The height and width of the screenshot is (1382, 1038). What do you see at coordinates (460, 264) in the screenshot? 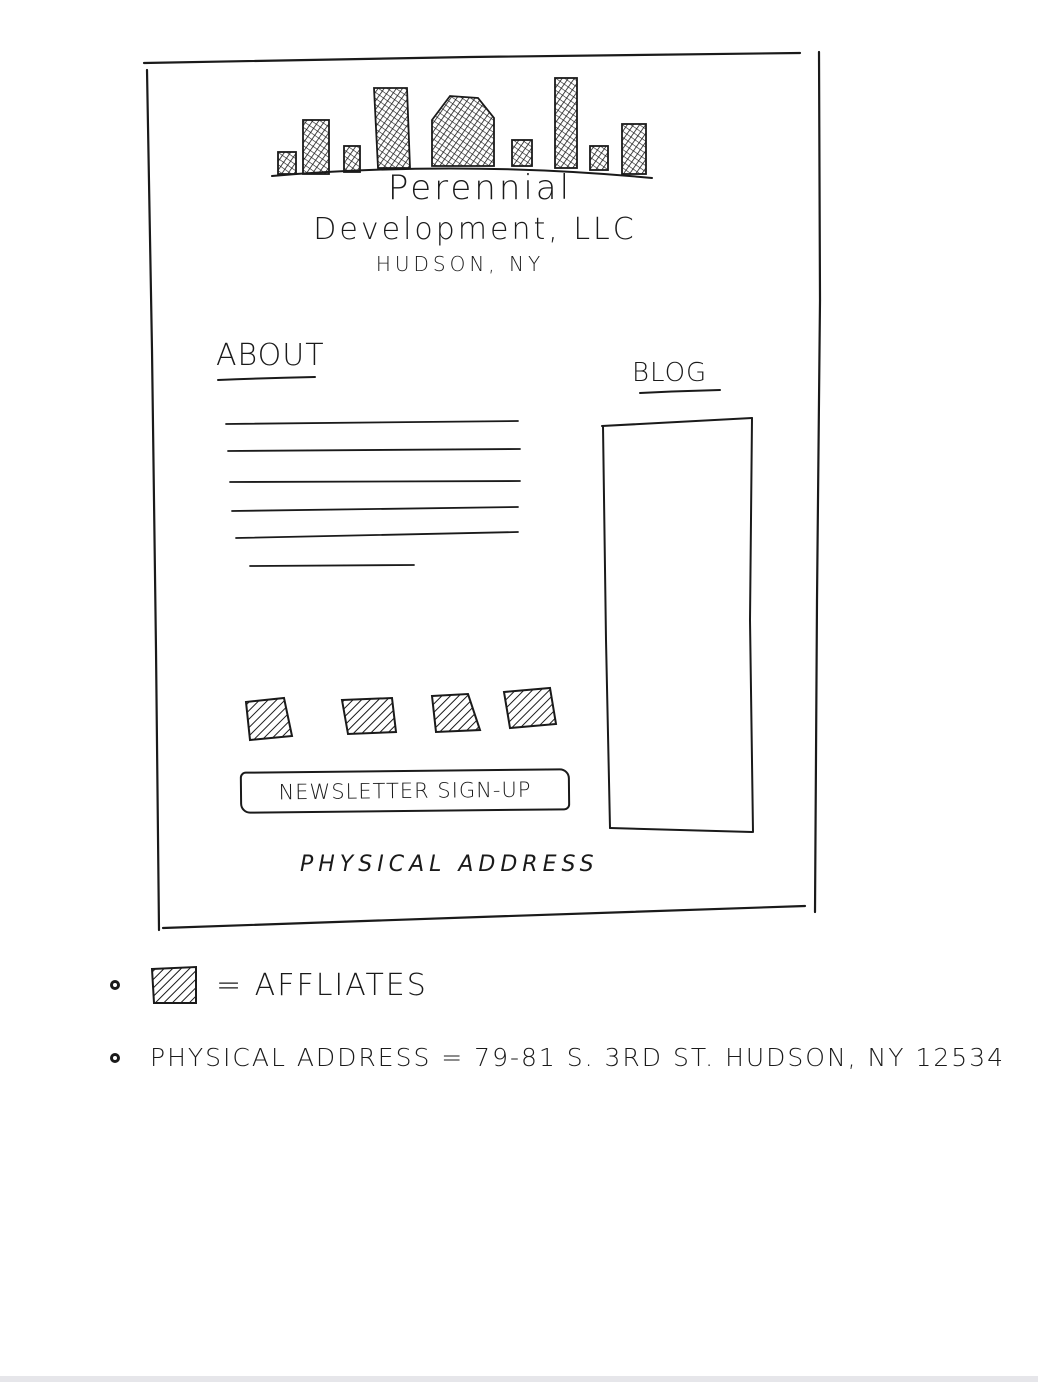
I see `company-location: HUDSON, NY` at bounding box center [460, 264].